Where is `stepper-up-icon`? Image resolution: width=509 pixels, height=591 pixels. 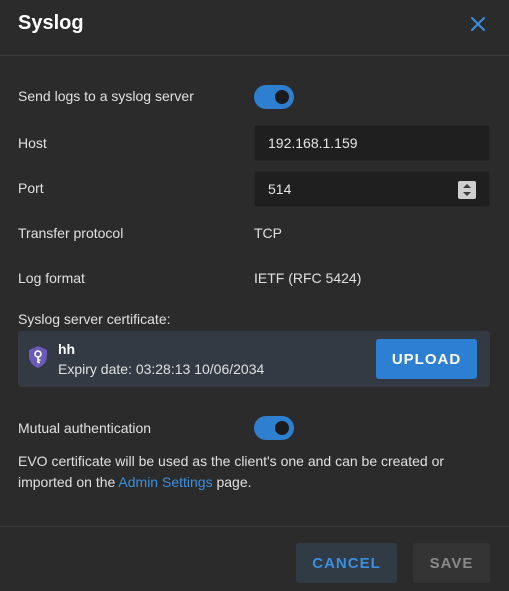 stepper-up-icon is located at coordinates (467, 186).